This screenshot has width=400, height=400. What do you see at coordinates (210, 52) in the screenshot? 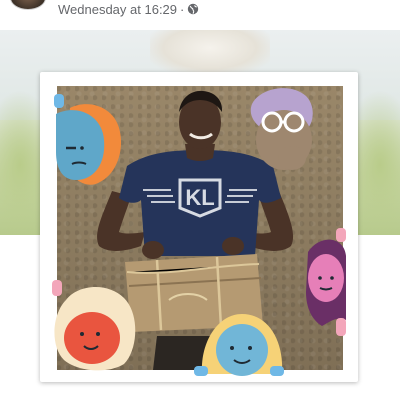
I see `cover-statue` at bounding box center [210, 52].